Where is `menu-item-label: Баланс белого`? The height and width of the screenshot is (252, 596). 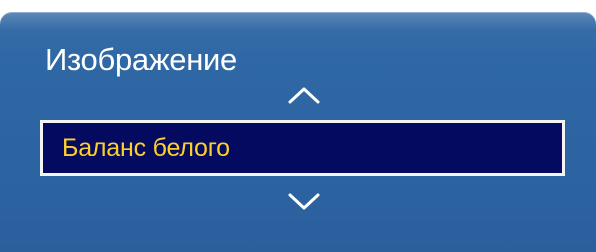
menu-item-label: Баланс белого is located at coordinates (146, 148).